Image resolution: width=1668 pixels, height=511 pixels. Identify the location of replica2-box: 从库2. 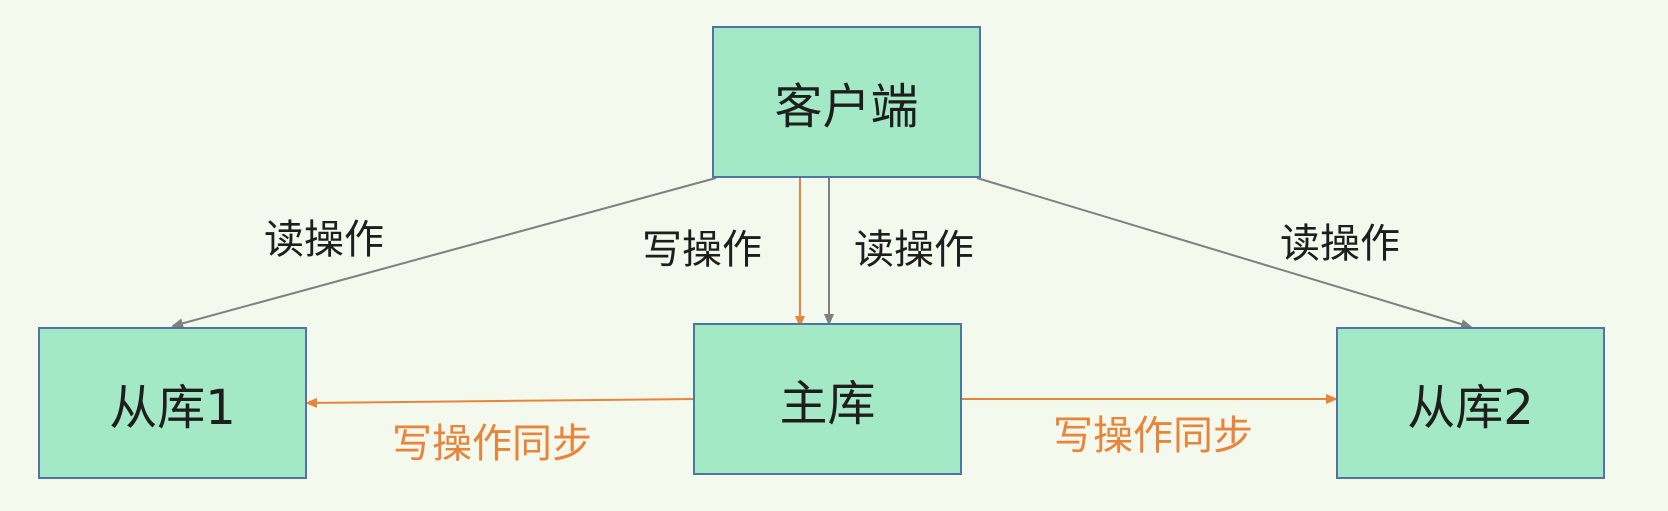
(1470, 403).